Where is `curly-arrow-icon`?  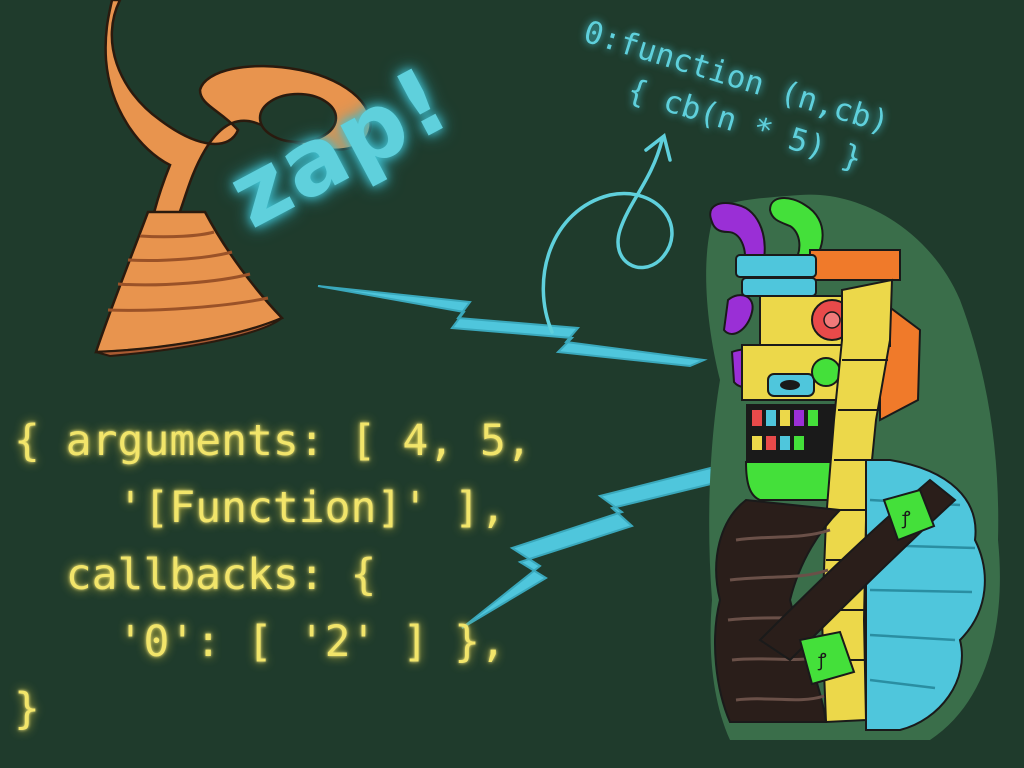 curly-arrow-icon is located at coordinates (607, 233).